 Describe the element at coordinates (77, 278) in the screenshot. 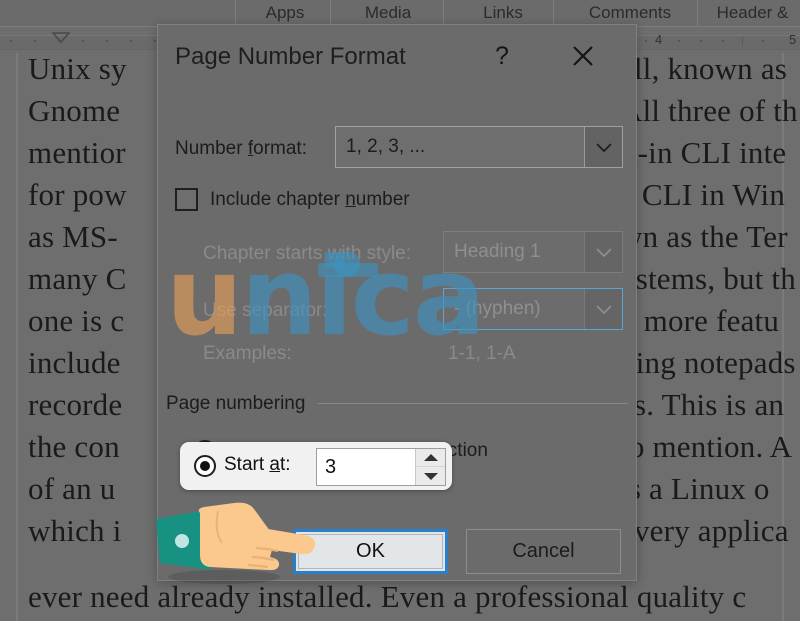

I see `document-text-line: many C` at that location.